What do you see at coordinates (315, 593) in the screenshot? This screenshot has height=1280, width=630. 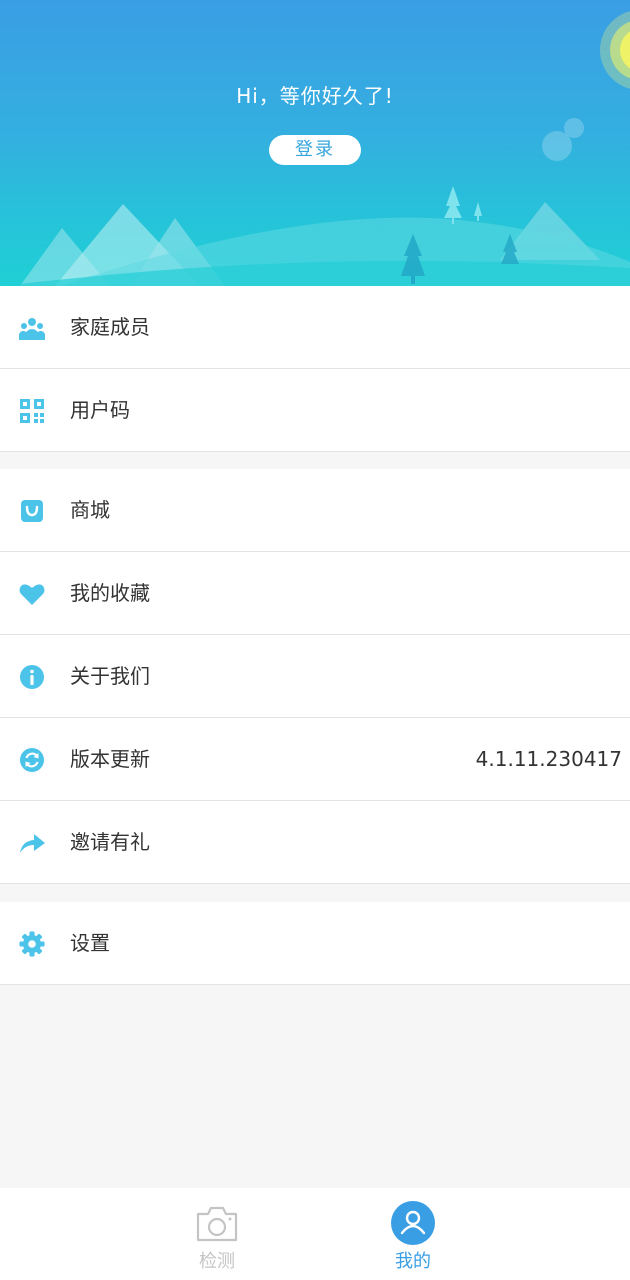 I see `menu-item-favorites: 我的收藏` at bounding box center [315, 593].